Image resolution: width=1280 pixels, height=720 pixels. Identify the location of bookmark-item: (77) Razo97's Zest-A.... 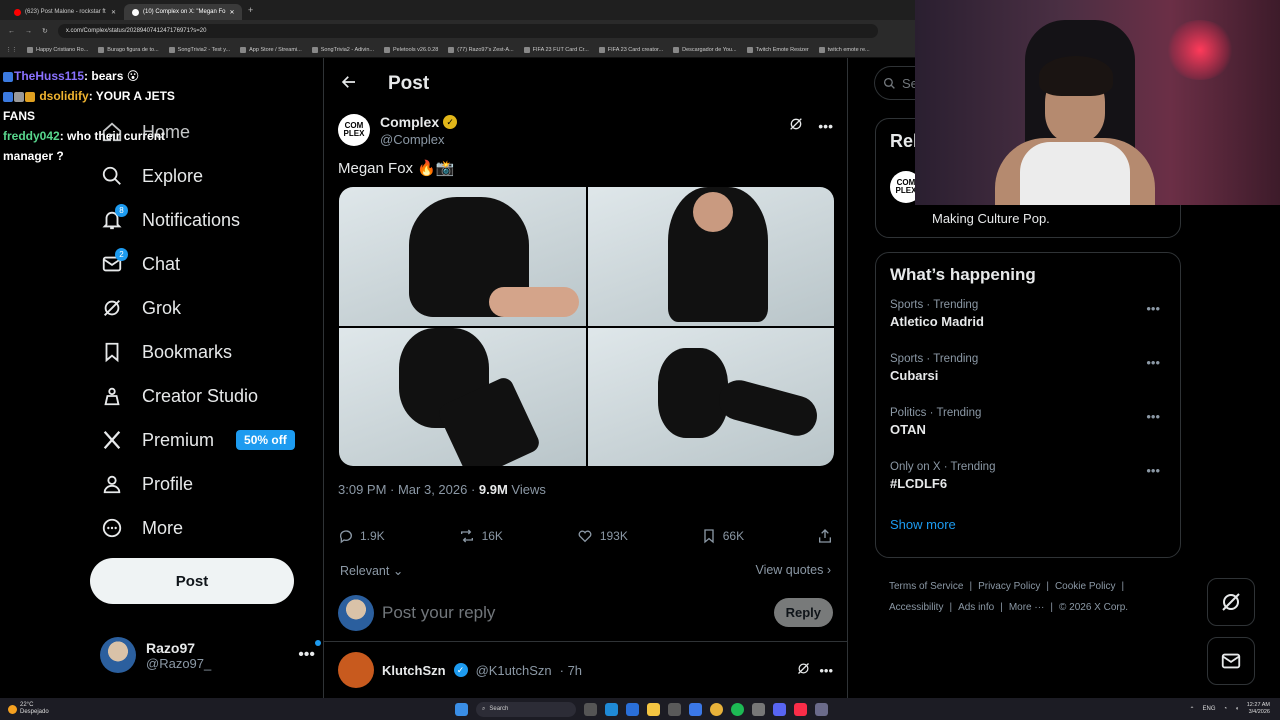
(481, 49).